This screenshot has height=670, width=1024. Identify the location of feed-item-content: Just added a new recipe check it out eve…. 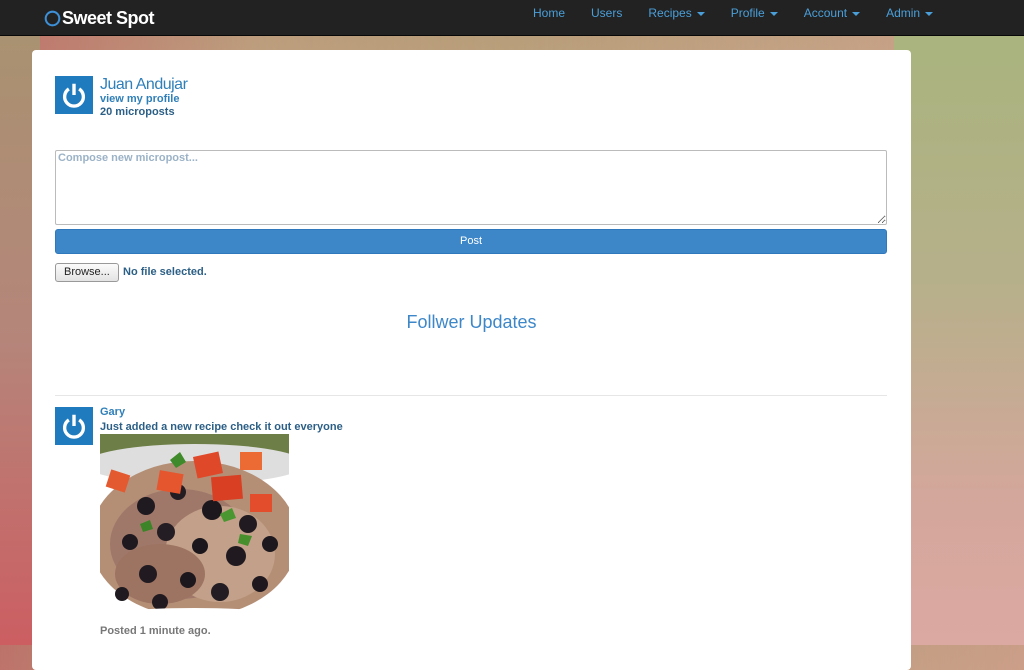
(221, 427).